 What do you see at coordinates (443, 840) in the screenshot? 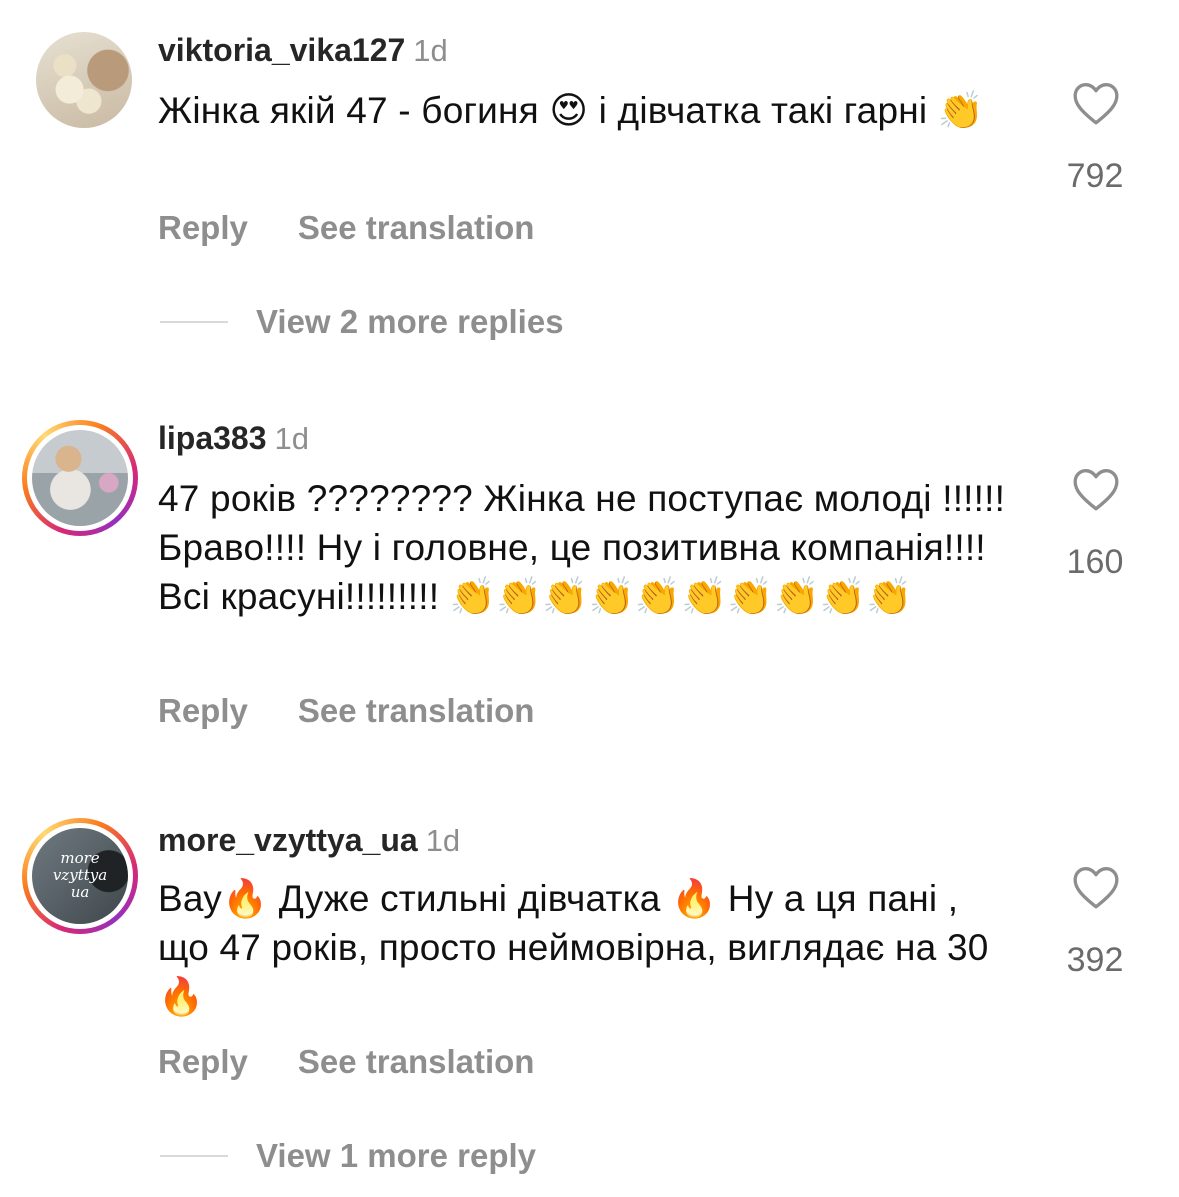
I see `timestamp: 1d` at bounding box center [443, 840].